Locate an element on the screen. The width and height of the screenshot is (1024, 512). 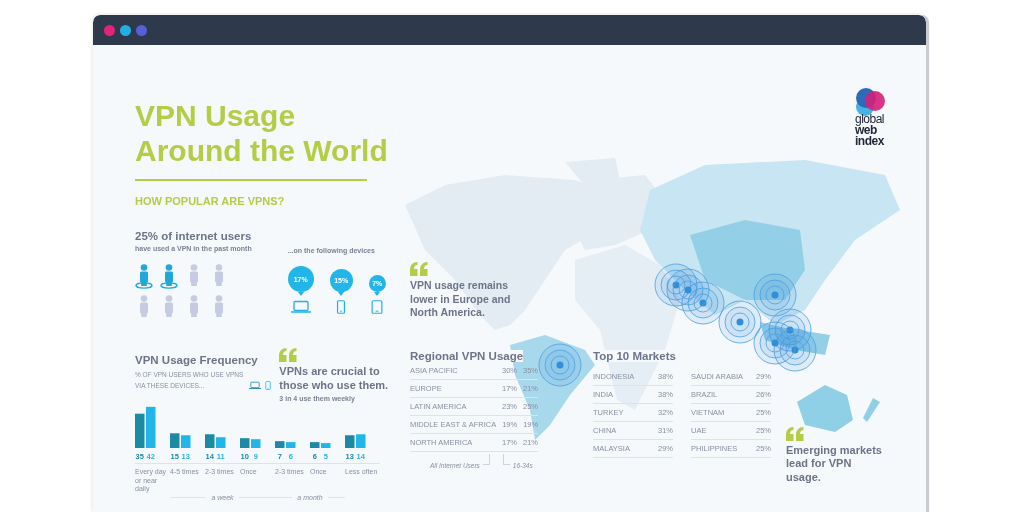
stat-headline: 25% of internet users is located at coordinates (193, 236).